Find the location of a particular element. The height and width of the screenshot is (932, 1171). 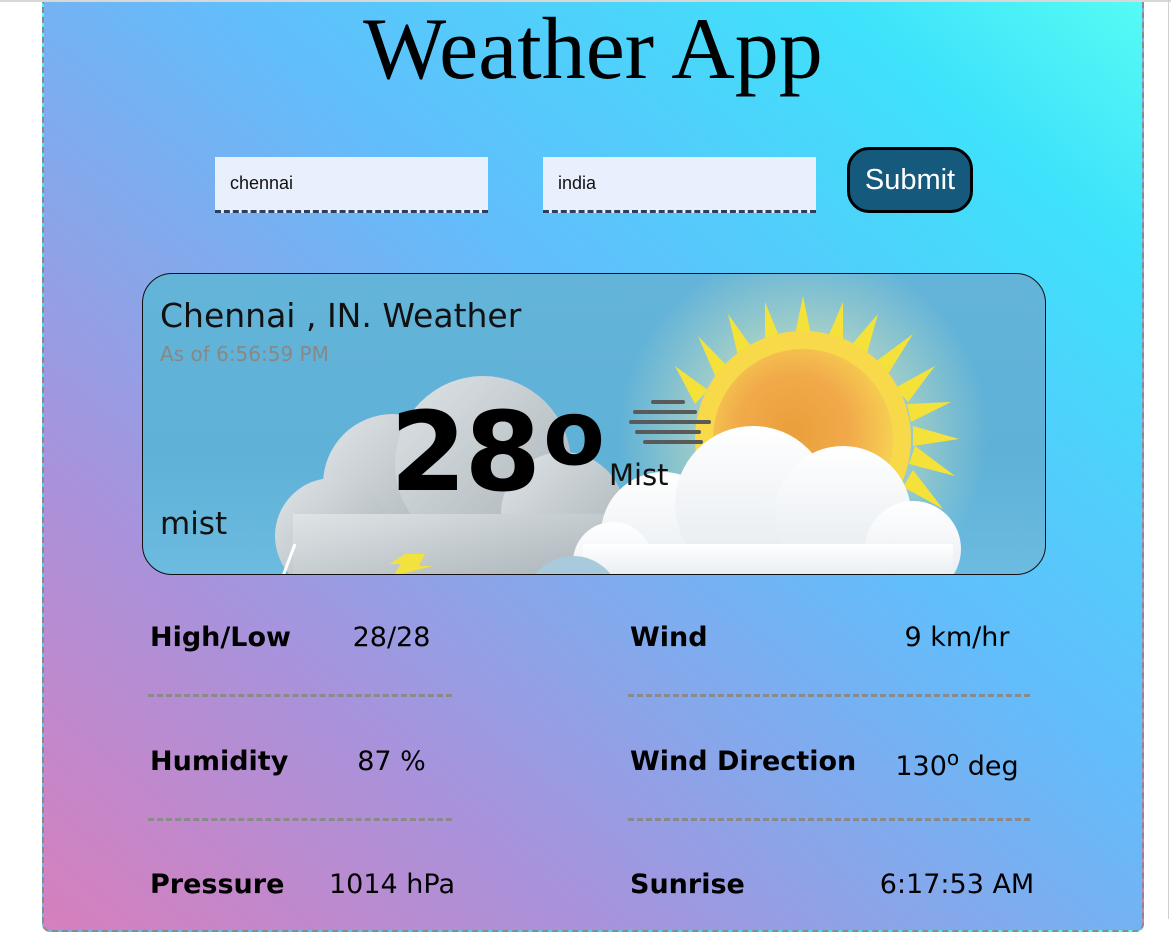

condition-description: mist is located at coordinates (194, 524).